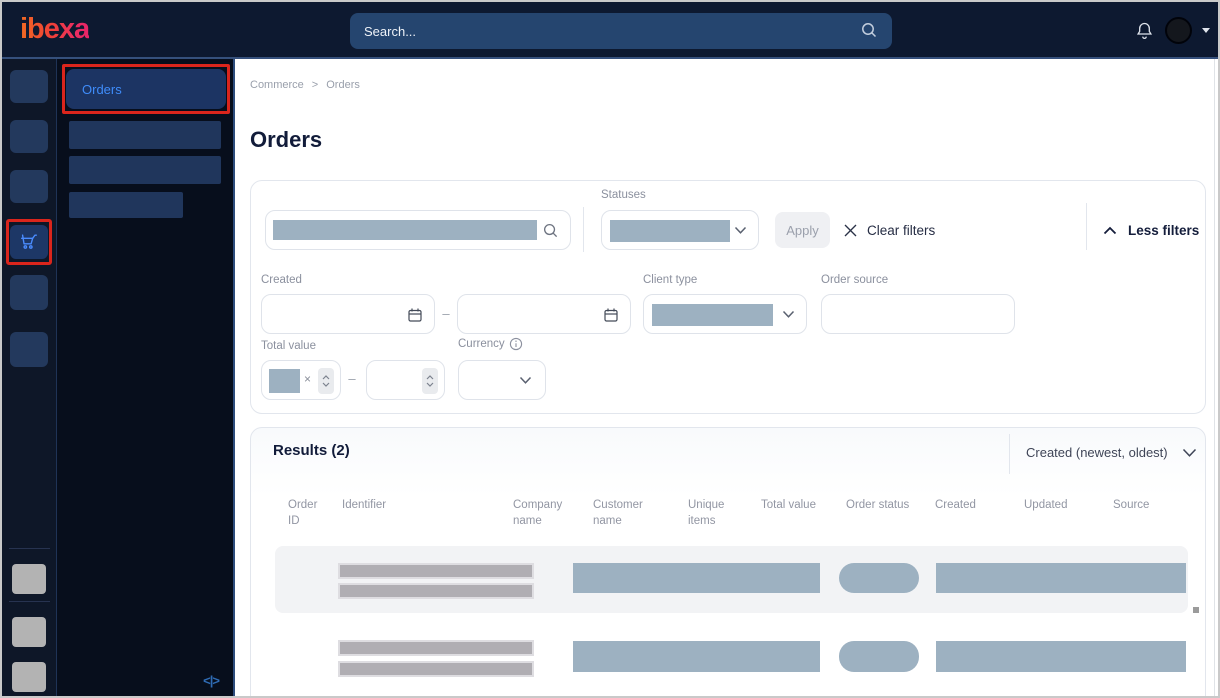 The image size is (1220, 698). What do you see at coordinates (878, 505) in the screenshot?
I see `column-header-order-status: Order status` at bounding box center [878, 505].